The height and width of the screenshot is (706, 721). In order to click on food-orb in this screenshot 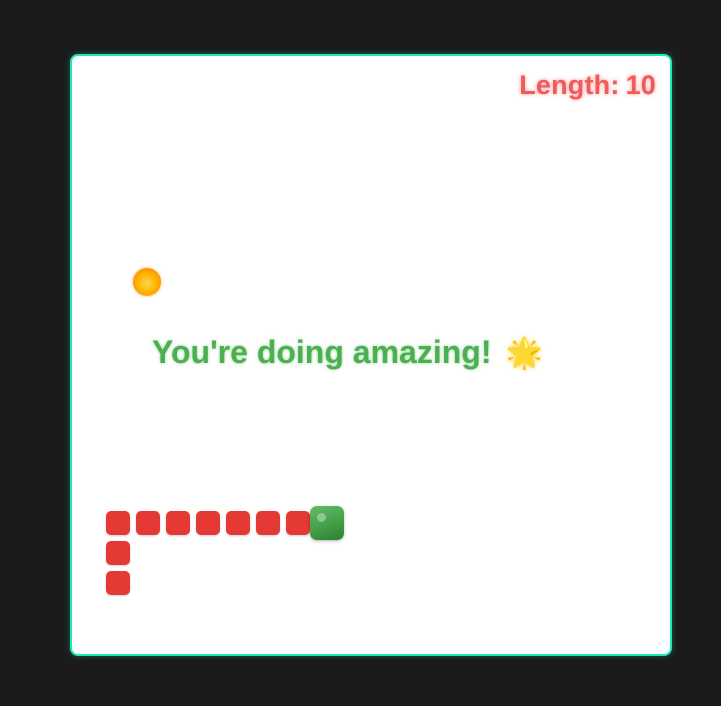, I will do `click(147, 282)`.